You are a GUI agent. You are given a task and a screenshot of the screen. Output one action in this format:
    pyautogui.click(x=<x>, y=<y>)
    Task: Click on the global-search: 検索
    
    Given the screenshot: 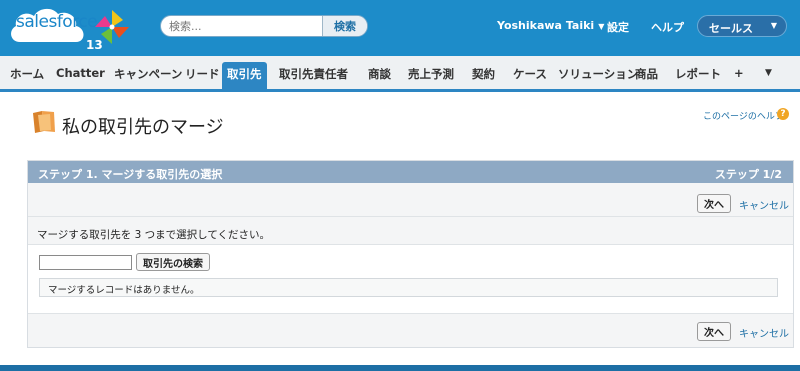 What is the action you would take?
    pyautogui.click(x=264, y=26)
    